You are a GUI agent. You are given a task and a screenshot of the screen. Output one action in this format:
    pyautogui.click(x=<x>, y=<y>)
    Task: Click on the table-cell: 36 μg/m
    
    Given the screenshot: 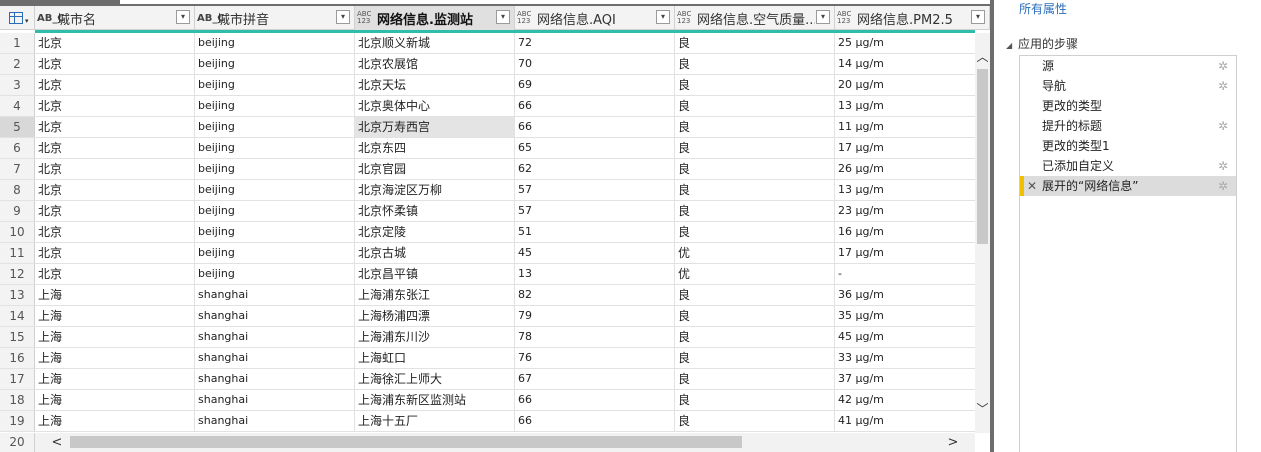 What is the action you would take?
    pyautogui.click(x=905, y=295)
    